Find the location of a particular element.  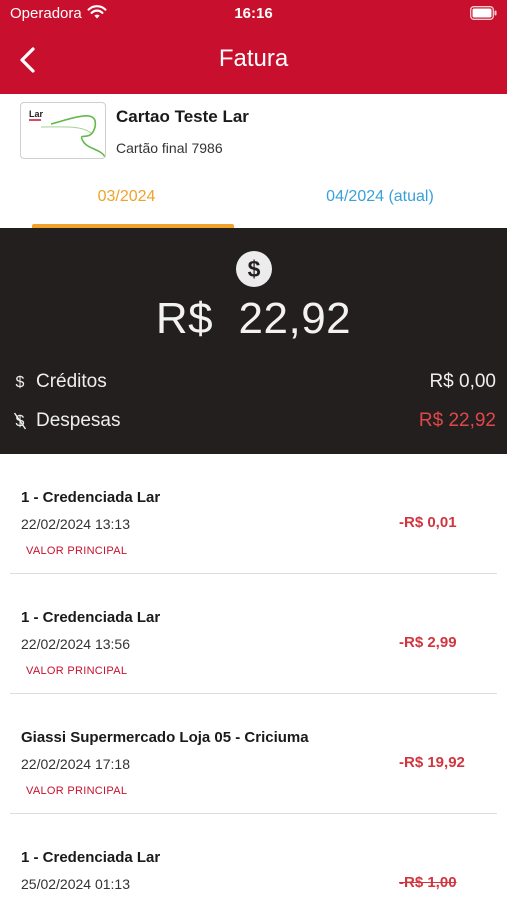

transaction-title: Giassi Supermercado Loja 05 - Criciuma is located at coordinates (165, 737).